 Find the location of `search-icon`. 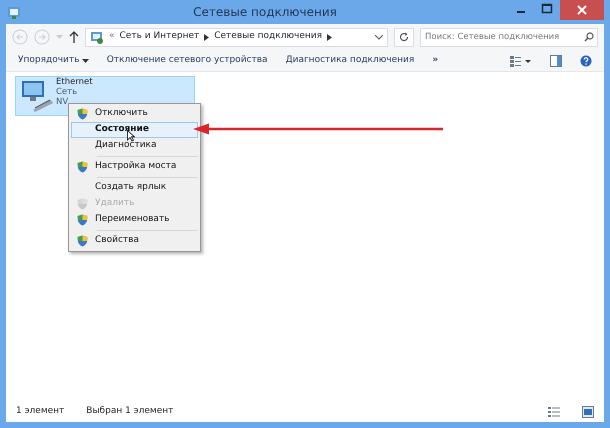

search-icon is located at coordinates (589, 37).